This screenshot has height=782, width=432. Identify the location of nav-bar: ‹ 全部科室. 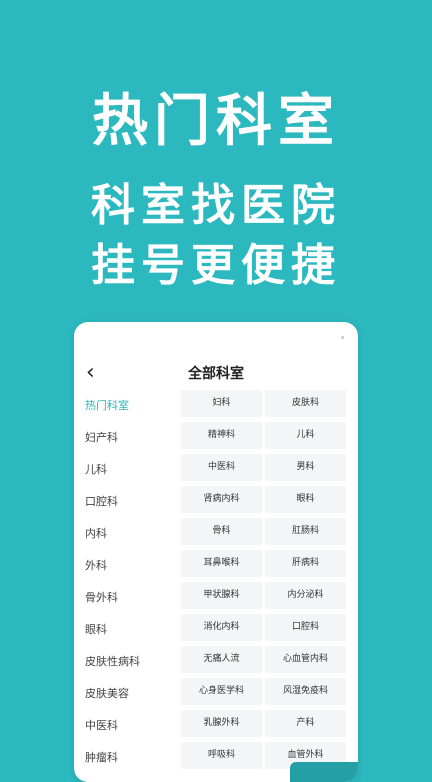
(216, 374).